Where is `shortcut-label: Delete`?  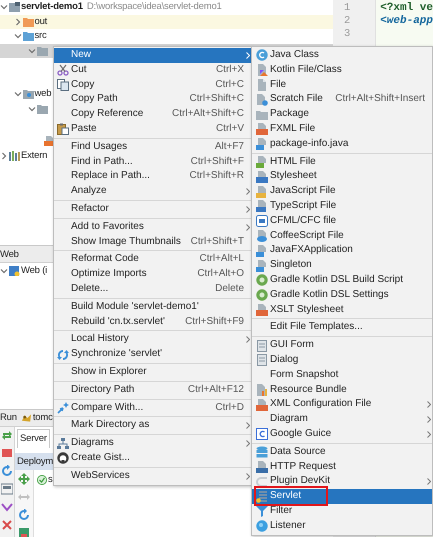
shortcut-label: Delete is located at coordinates (229, 289).